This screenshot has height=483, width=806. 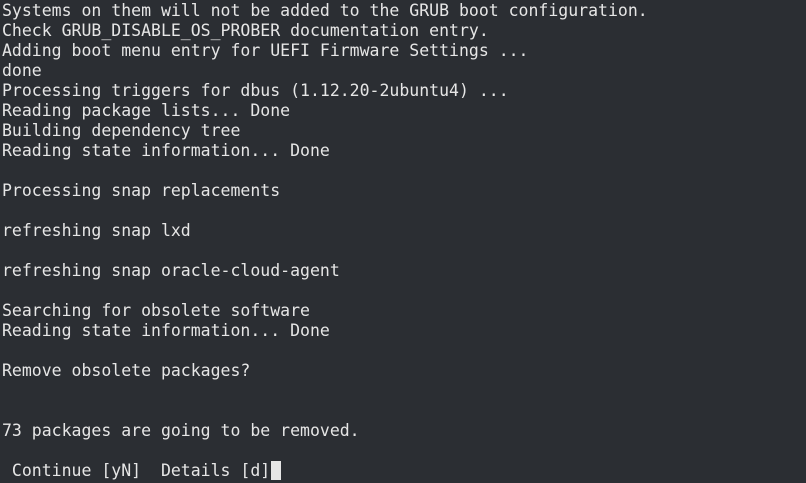 What do you see at coordinates (171, 270) in the screenshot?
I see `terminal-line: refreshing snap oracle-cloud-agent` at bounding box center [171, 270].